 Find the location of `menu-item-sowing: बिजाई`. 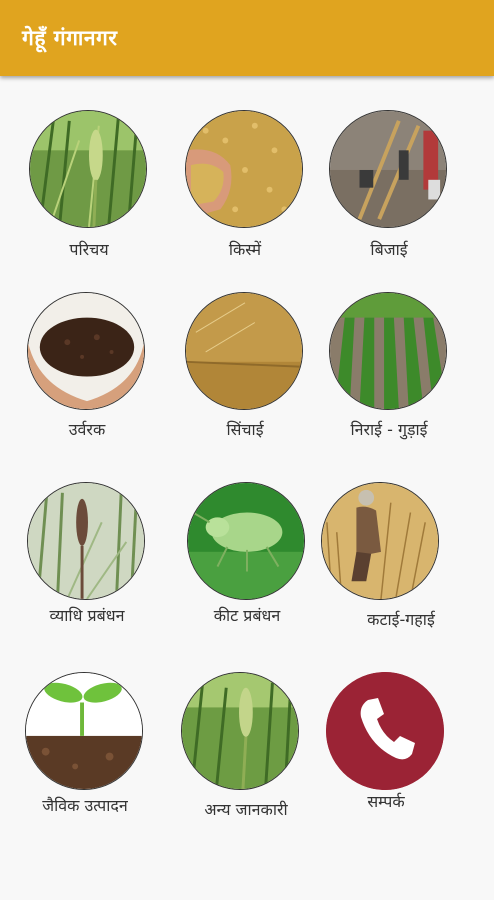

menu-item-sowing: बिजाई is located at coordinates (389, 190).